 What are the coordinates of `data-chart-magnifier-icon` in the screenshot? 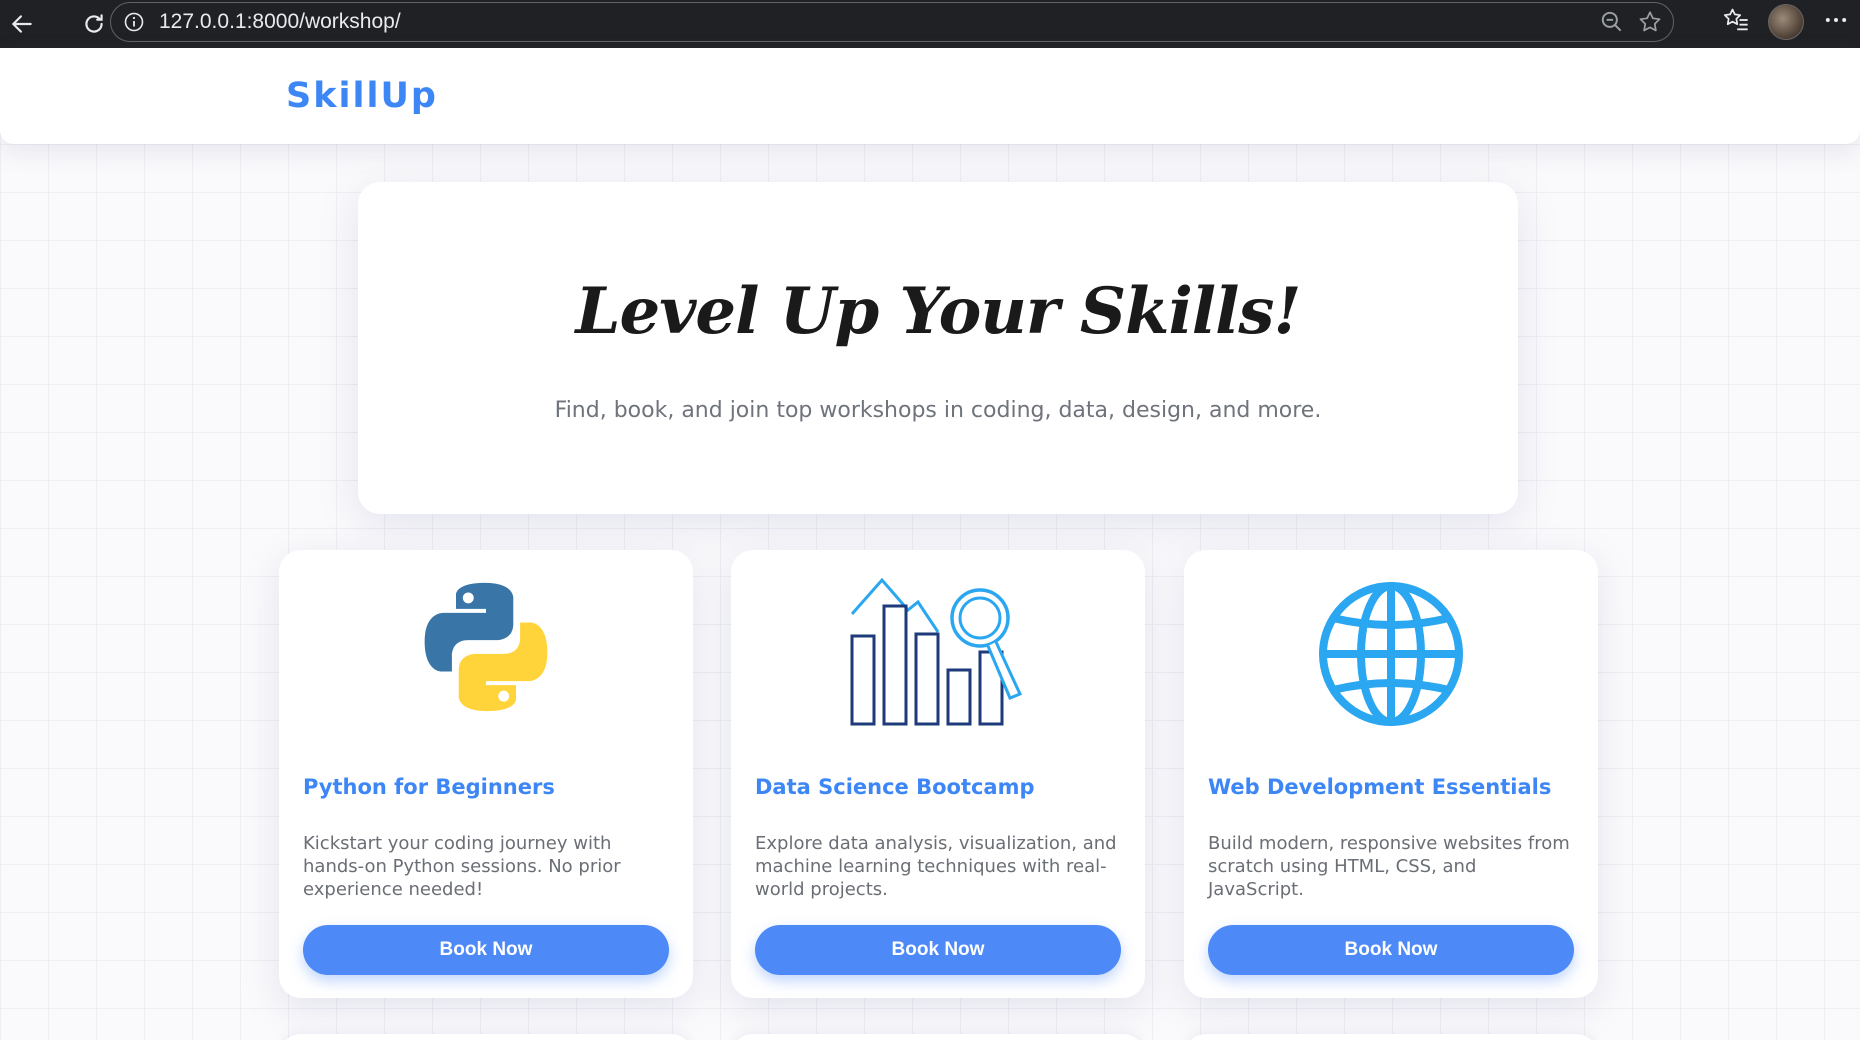 It's located at (938, 652).